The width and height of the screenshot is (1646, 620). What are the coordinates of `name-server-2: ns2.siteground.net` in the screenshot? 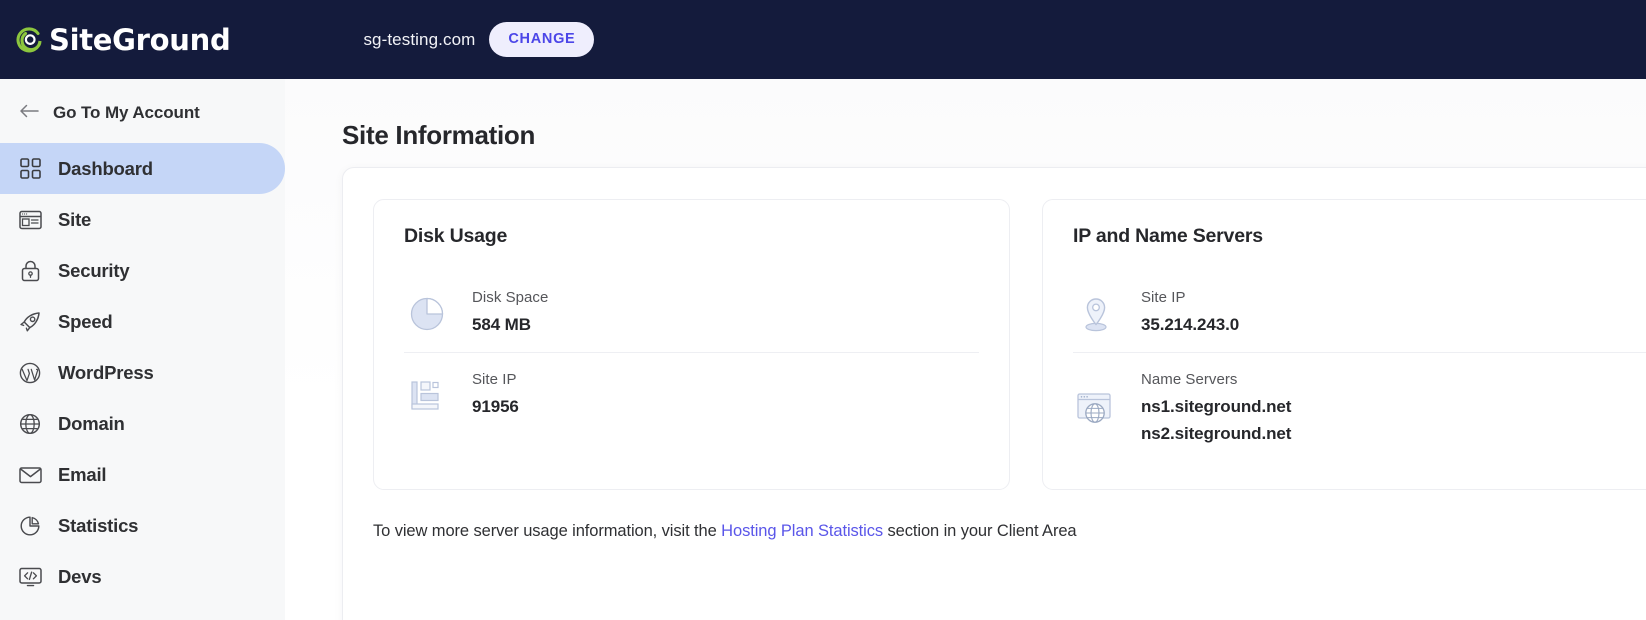 It's located at (1216, 433).